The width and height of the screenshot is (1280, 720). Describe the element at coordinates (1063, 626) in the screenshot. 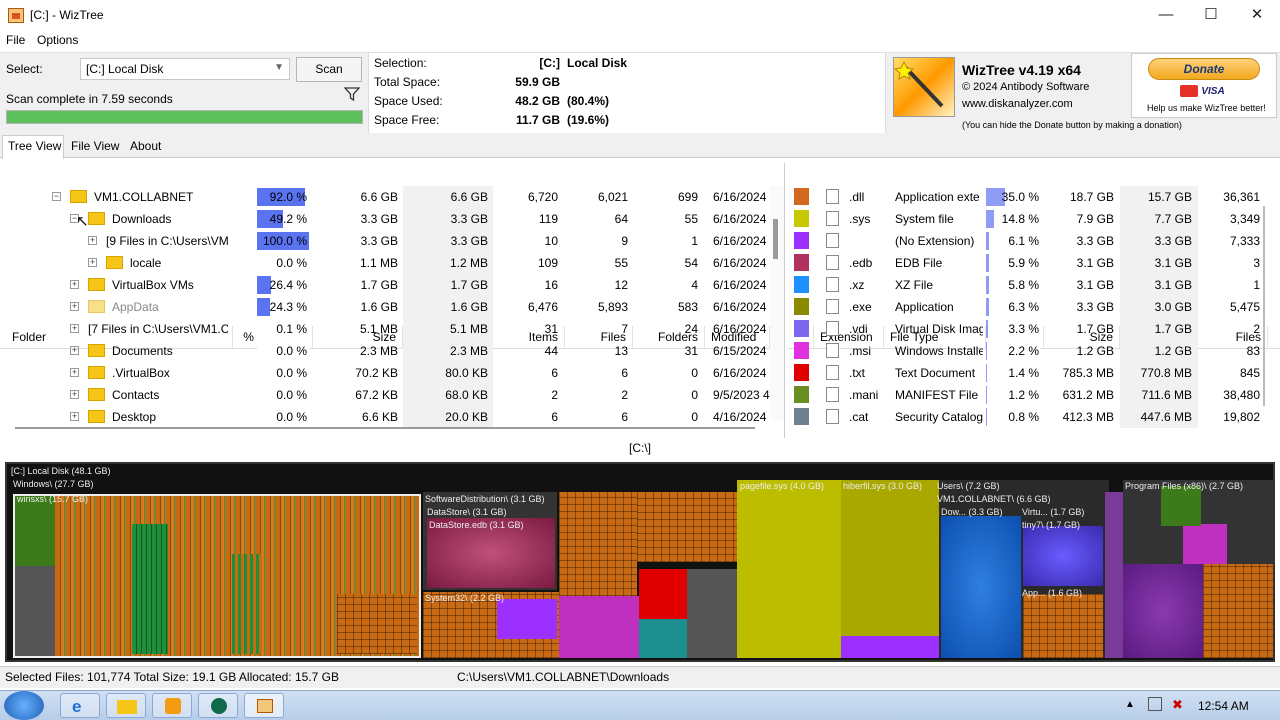

I see `appdata-block` at that location.